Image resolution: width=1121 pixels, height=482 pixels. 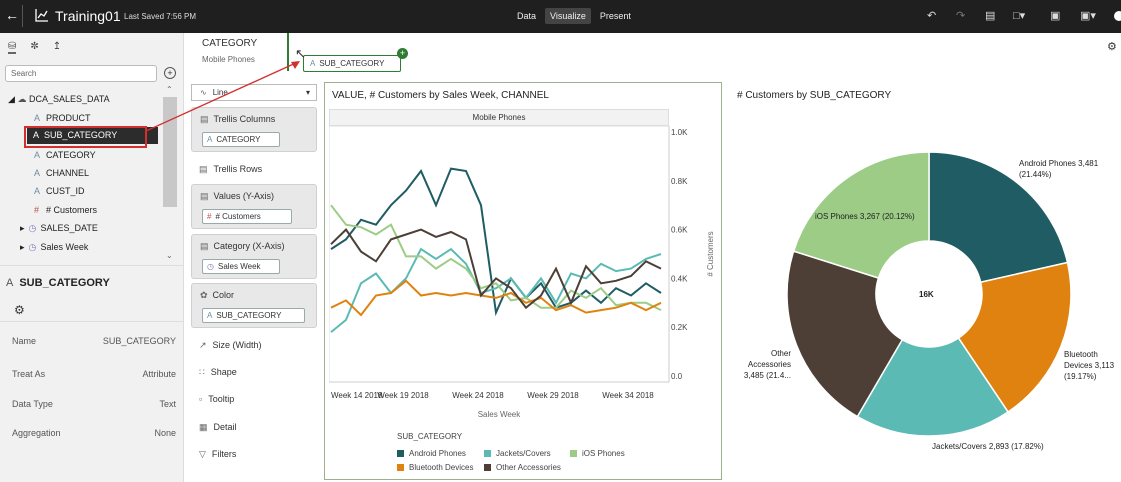 What do you see at coordinates (1080, 376) in the screenshot?
I see `slice-label-pct: (19.17%)` at bounding box center [1080, 376].